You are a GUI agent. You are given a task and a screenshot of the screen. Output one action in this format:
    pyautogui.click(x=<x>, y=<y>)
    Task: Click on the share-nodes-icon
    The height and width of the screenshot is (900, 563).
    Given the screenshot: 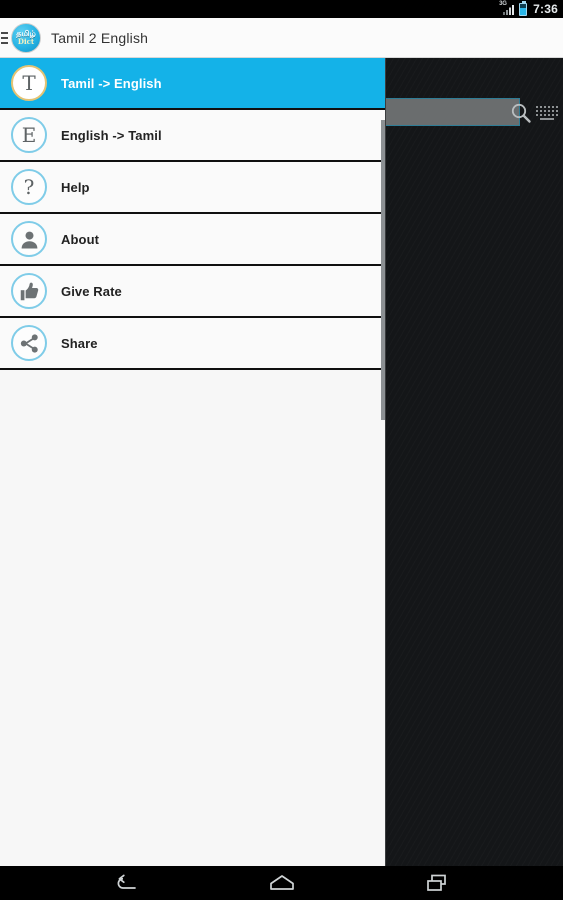 What is the action you would take?
    pyautogui.click(x=29, y=343)
    